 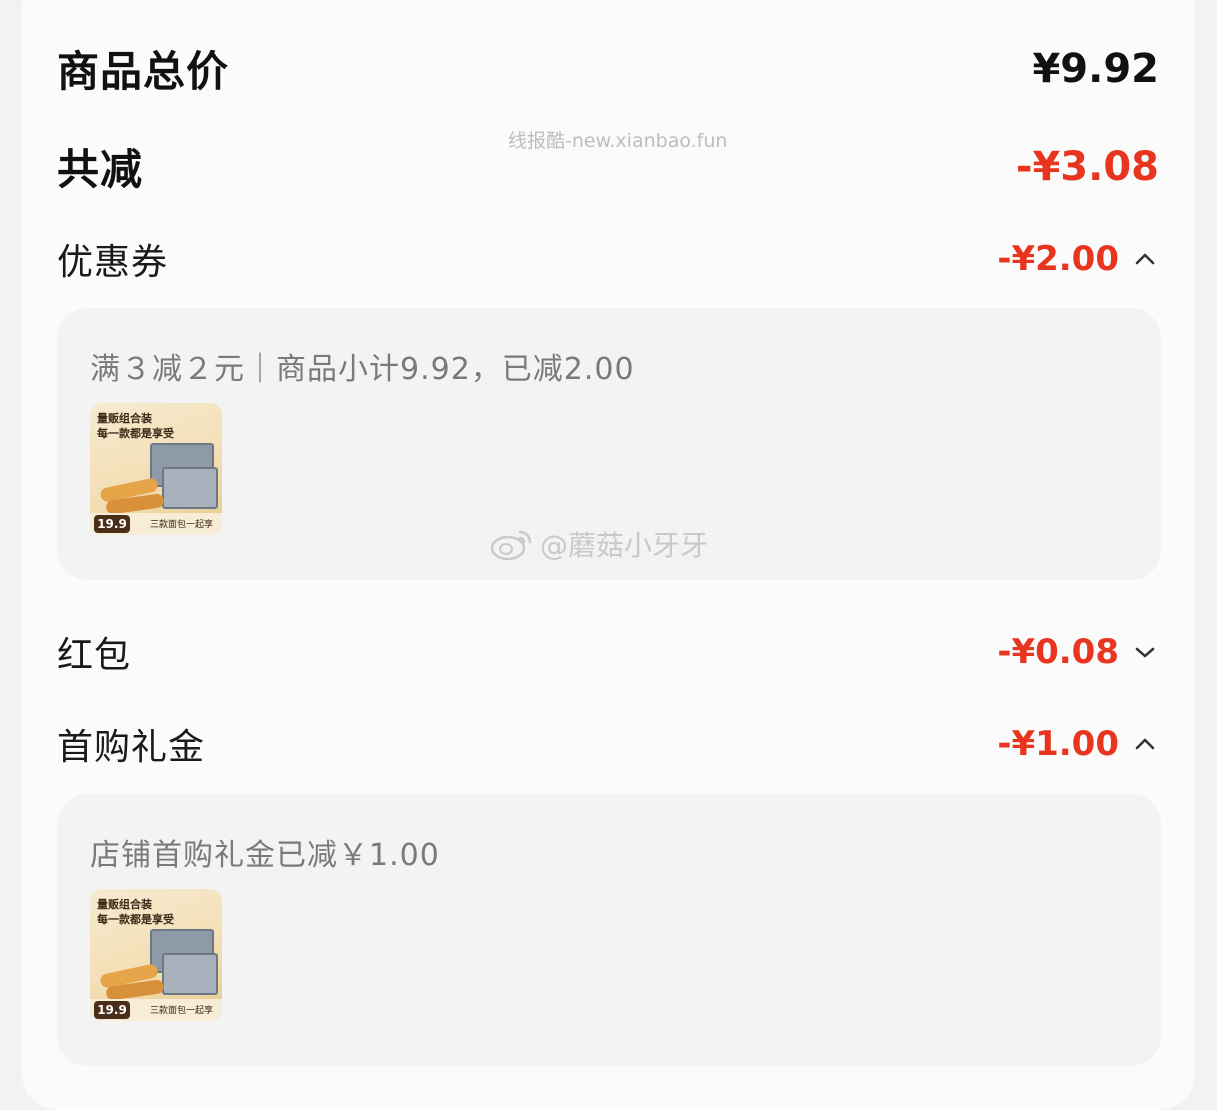 What do you see at coordinates (1058, 259) in the screenshot?
I see `coupon-value: -¥2.00` at bounding box center [1058, 259].